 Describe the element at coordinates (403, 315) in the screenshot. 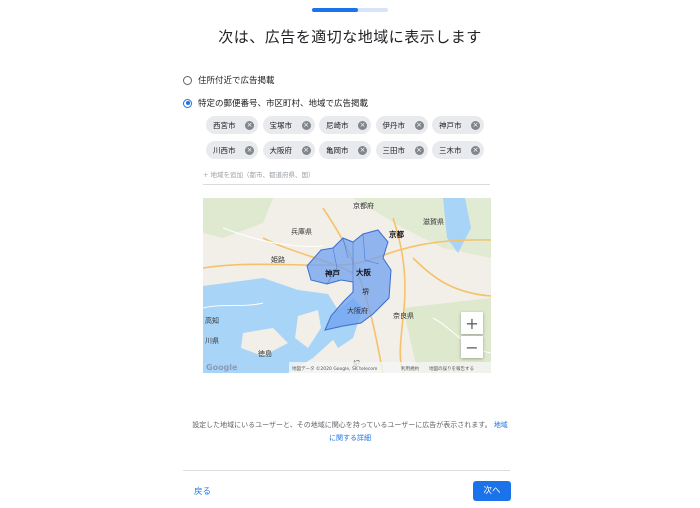

I see `map-label-nara: 奈良県` at that location.